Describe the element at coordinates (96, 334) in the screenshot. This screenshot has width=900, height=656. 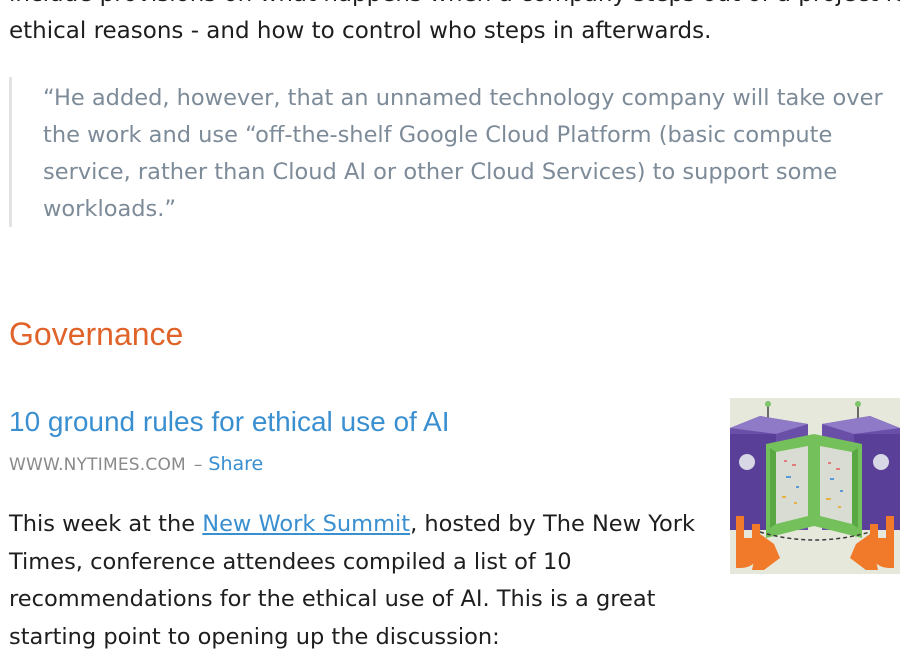
I see `section-heading-governance: Governance` at that location.